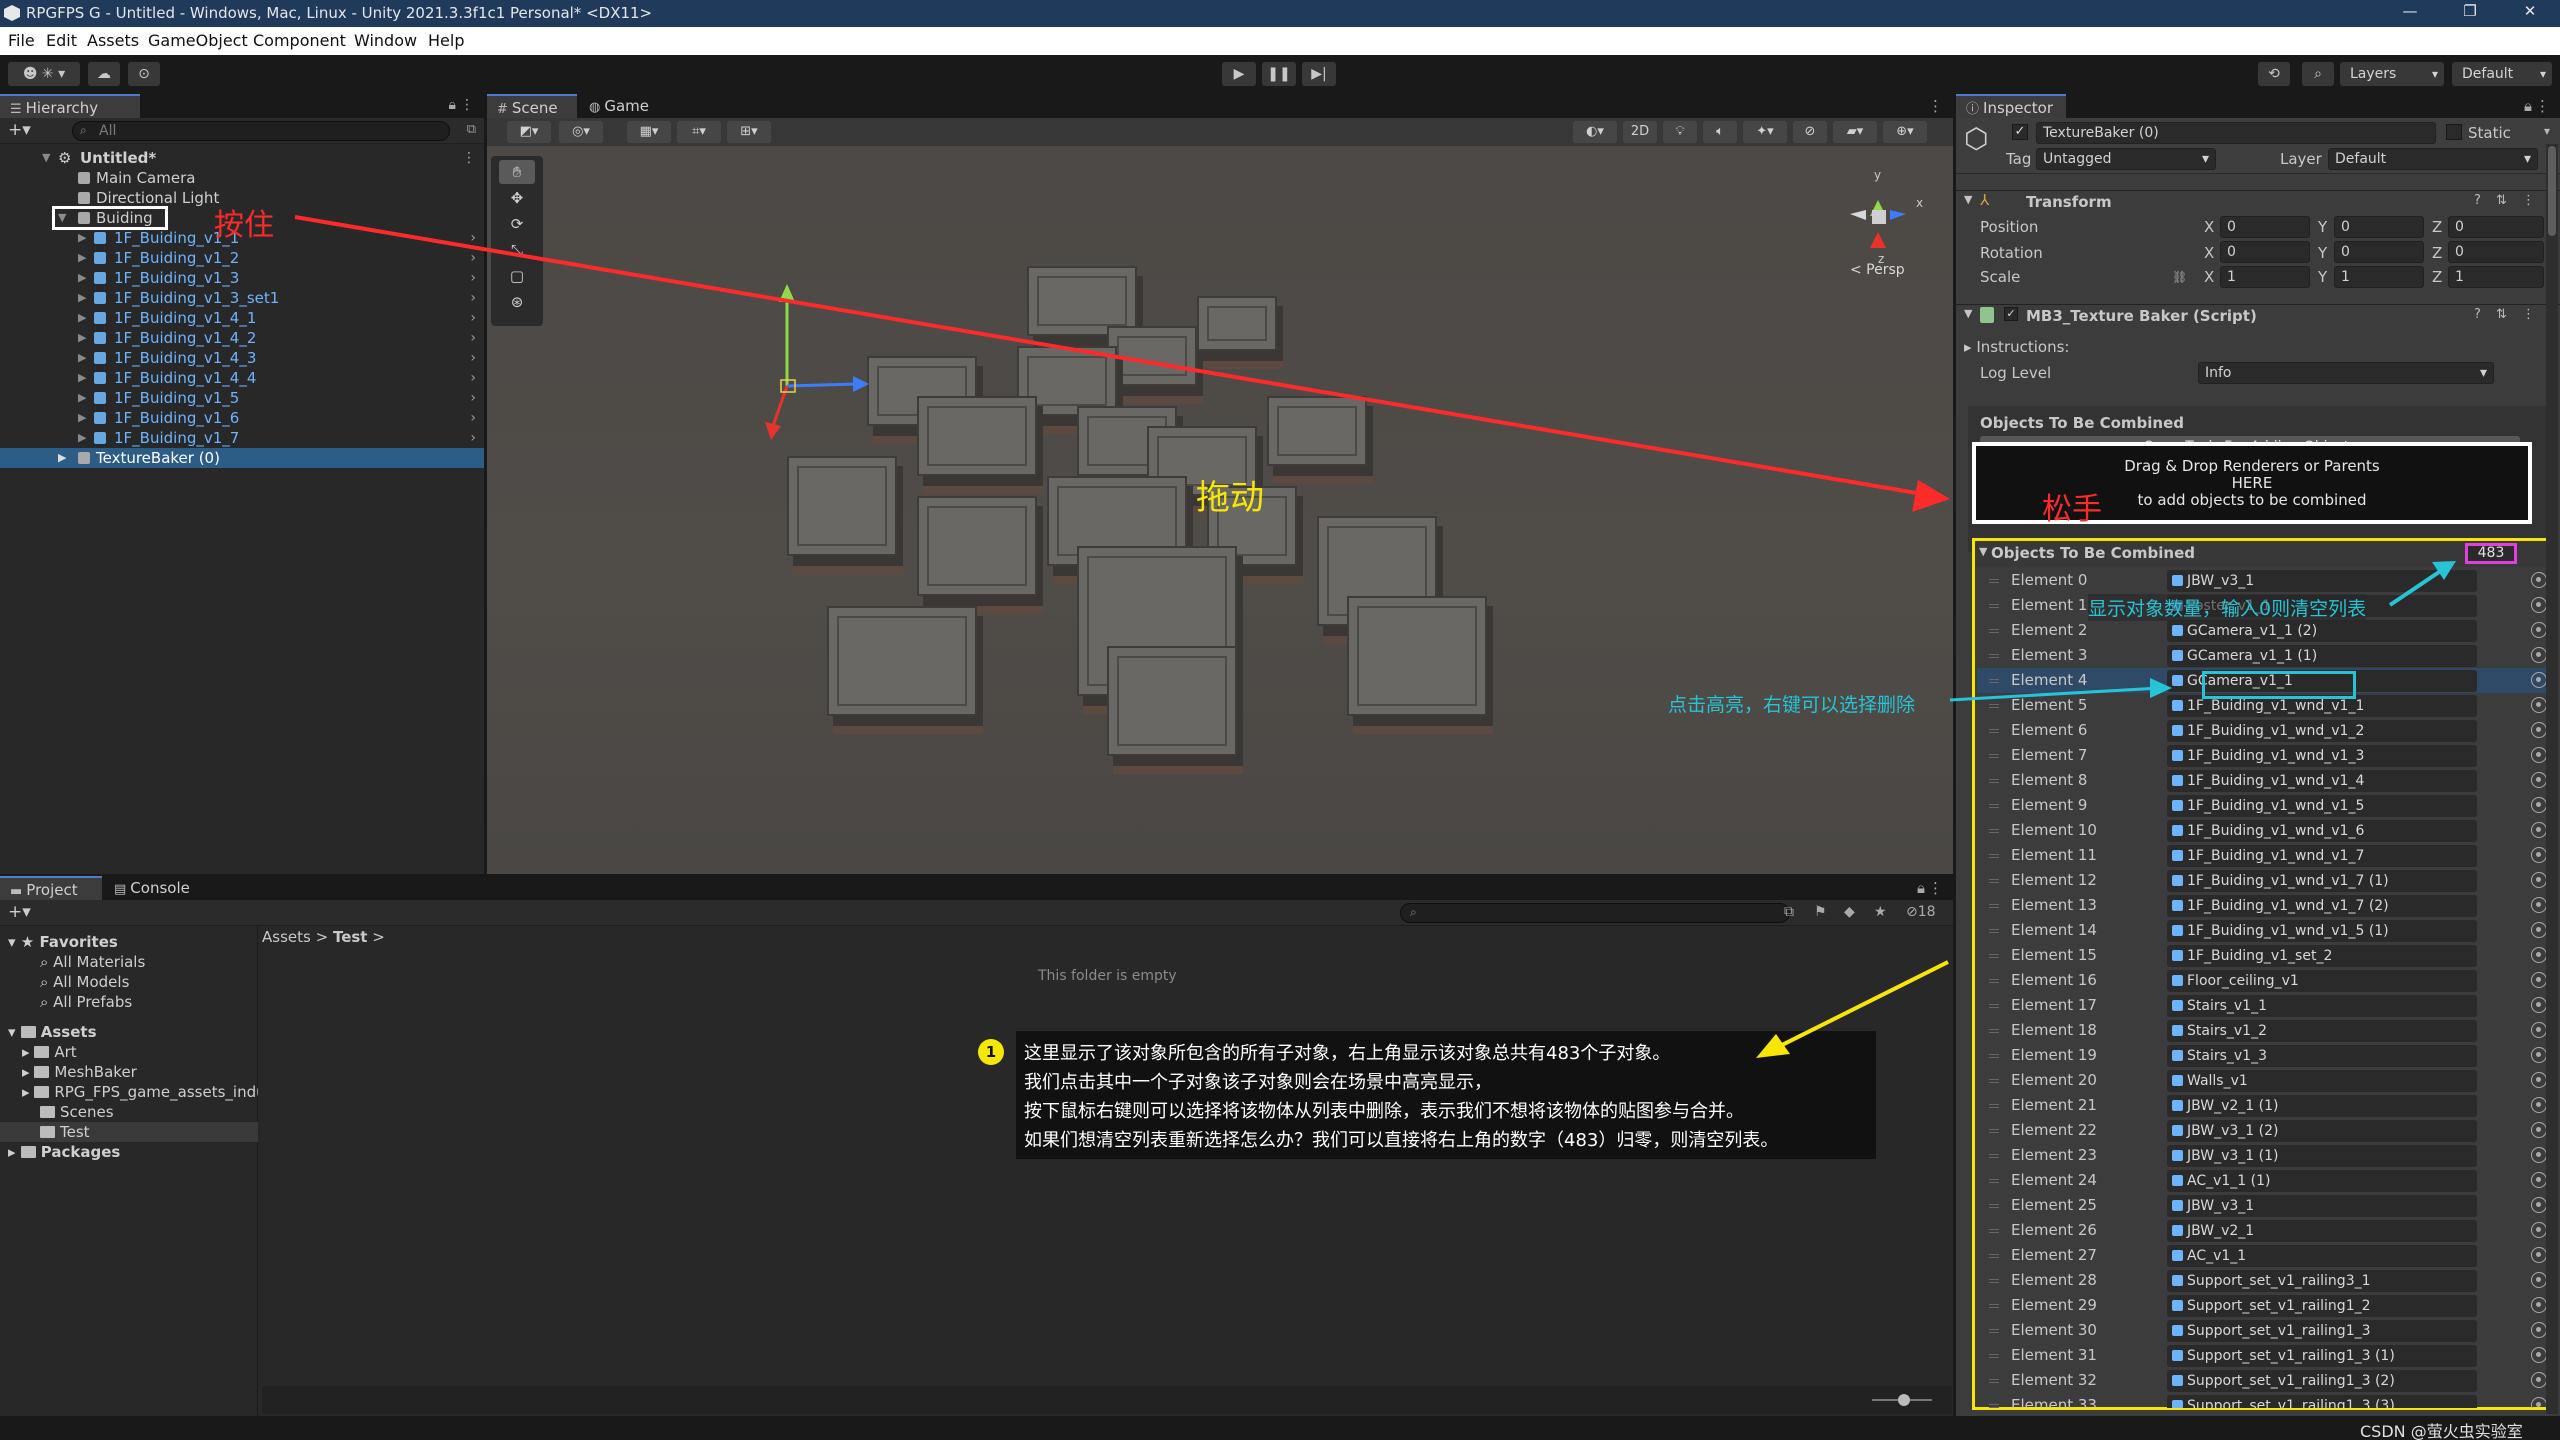 This screenshot has width=2560, height=1440. What do you see at coordinates (2072, 509) in the screenshot?
I see `annotation-release: 松手` at bounding box center [2072, 509].